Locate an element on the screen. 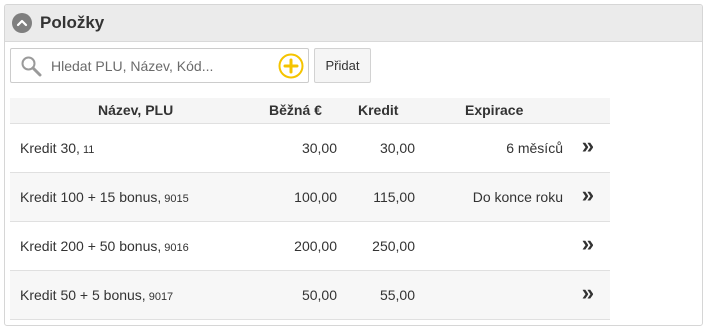  panel-title: Položky is located at coordinates (72, 22).